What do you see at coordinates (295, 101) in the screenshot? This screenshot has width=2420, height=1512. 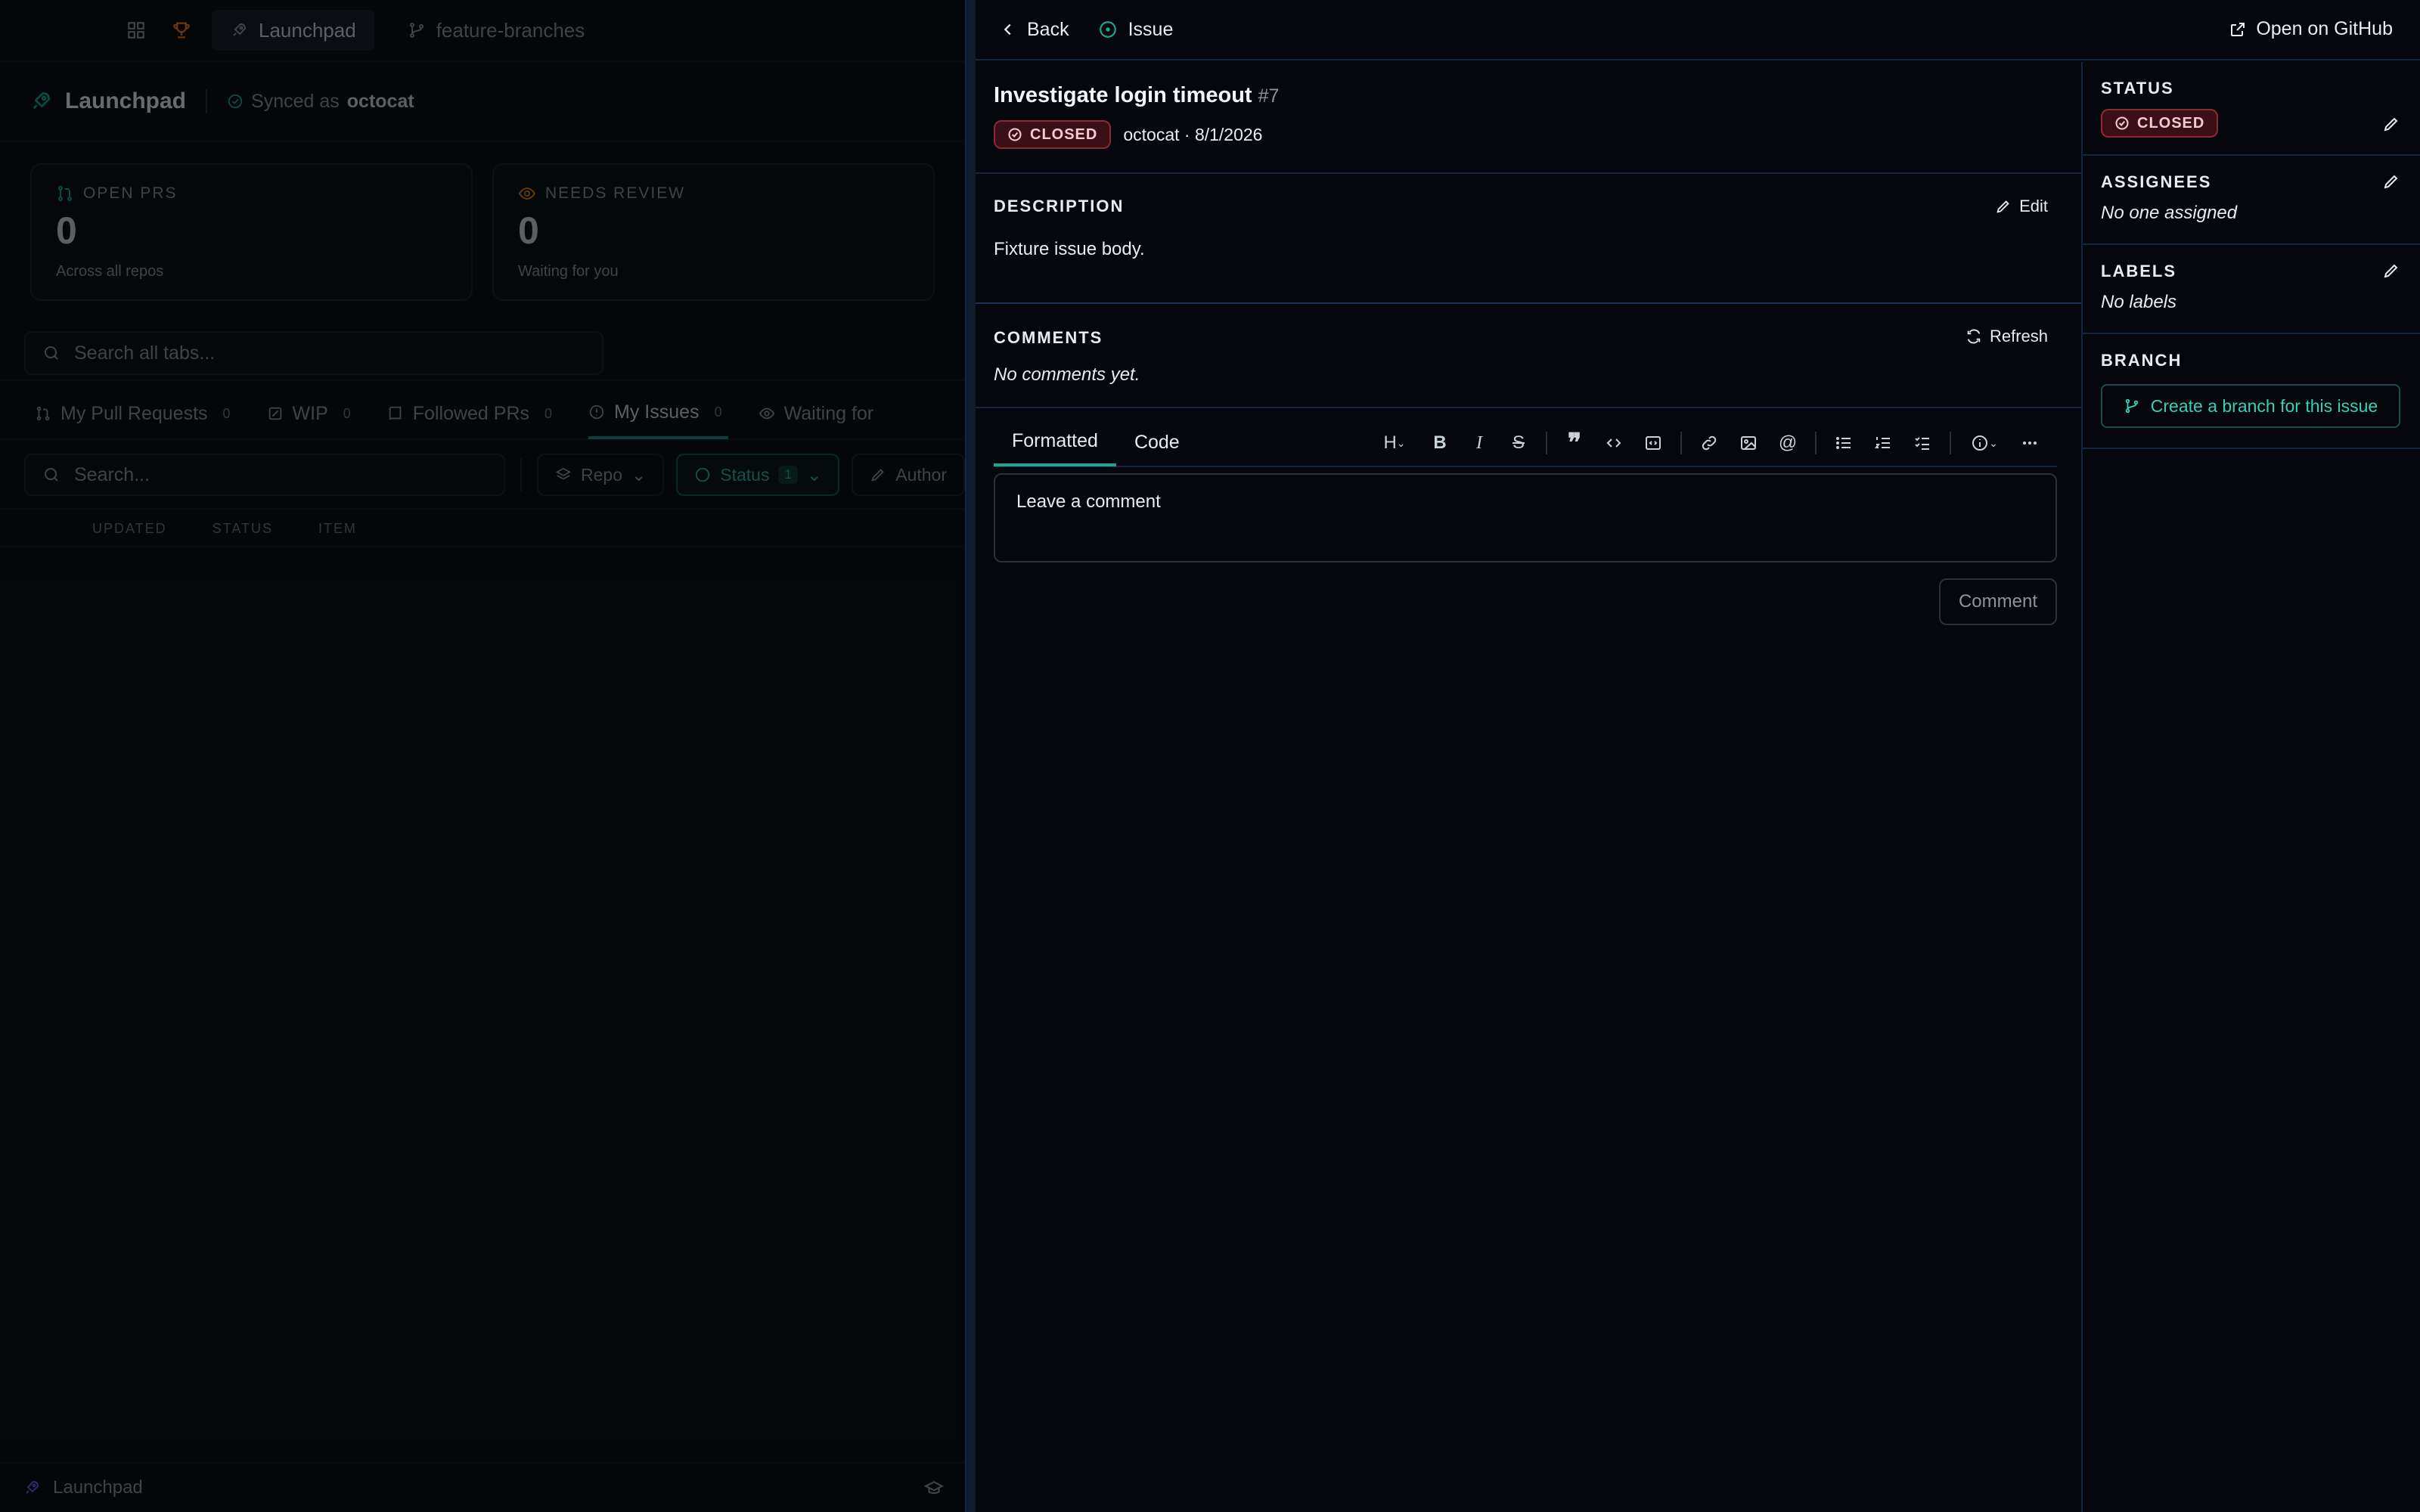 I see `sync-label: Synced as` at bounding box center [295, 101].